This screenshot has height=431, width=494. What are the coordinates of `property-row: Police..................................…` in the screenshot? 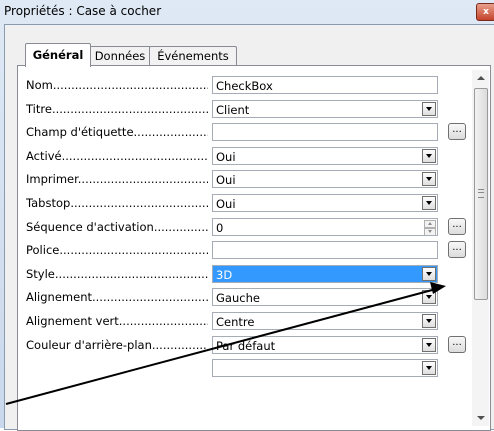 It's located at (242, 250).